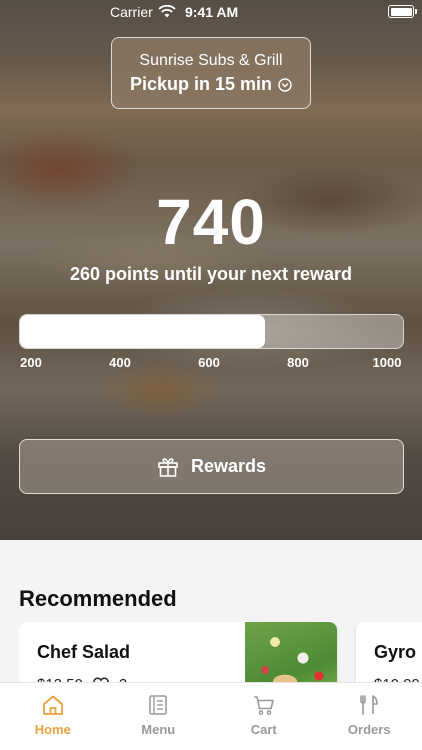  What do you see at coordinates (168, 467) in the screenshot?
I see `gift-icon` at bounding box center [168, 467].